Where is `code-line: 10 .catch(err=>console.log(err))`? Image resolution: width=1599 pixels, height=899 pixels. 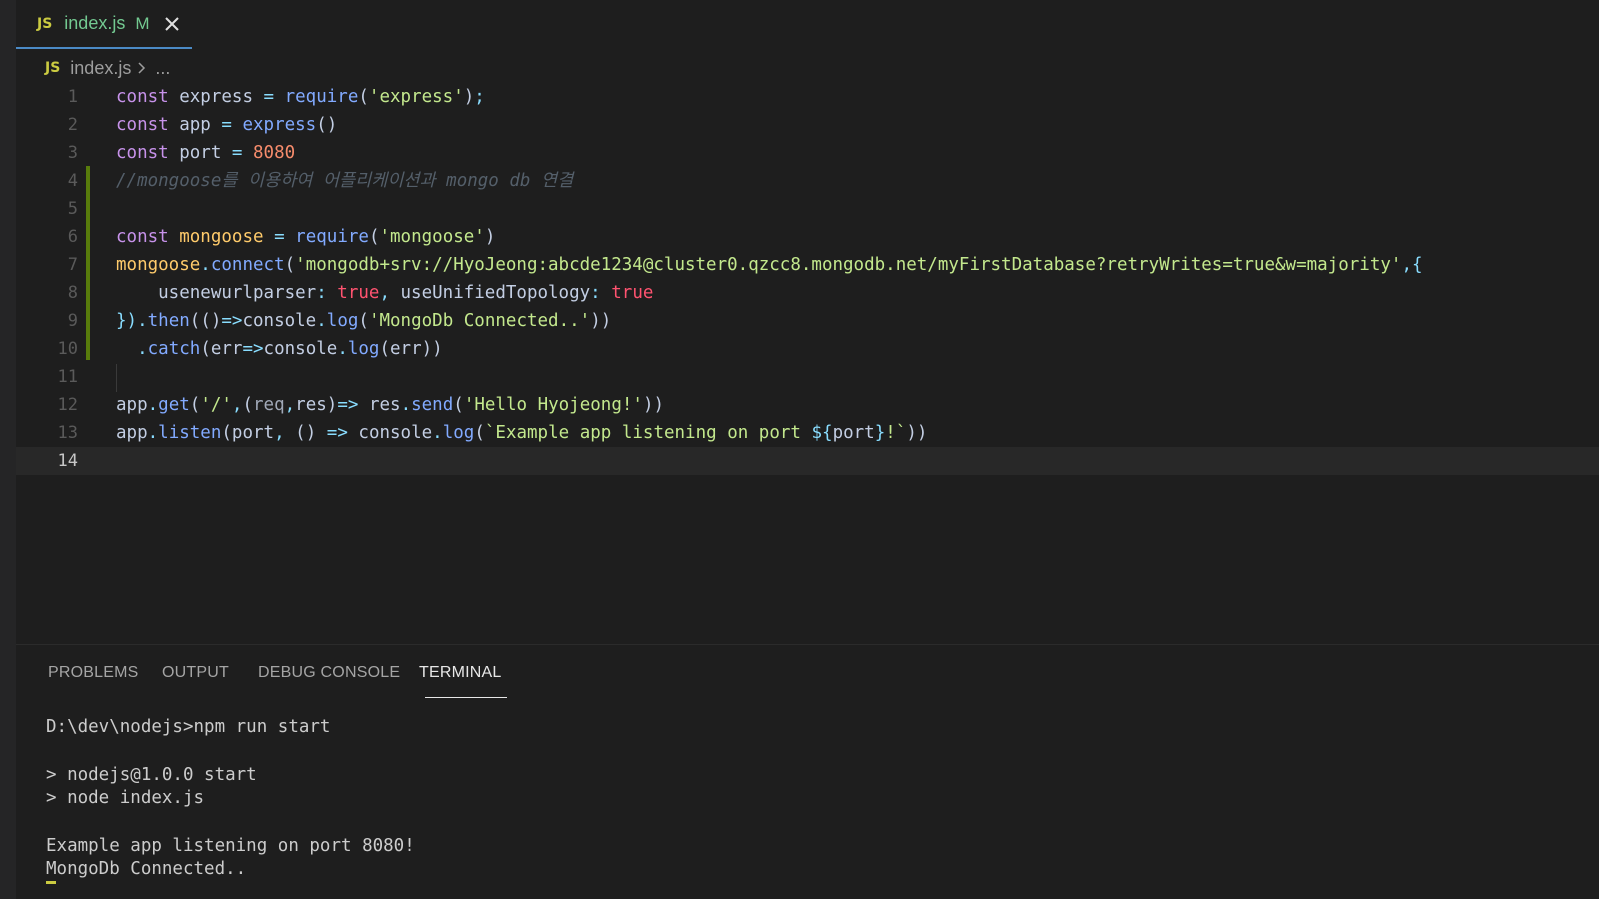
code-line: 10 .catch(err=>console.log(err)) is located at coordinates (807, 349).